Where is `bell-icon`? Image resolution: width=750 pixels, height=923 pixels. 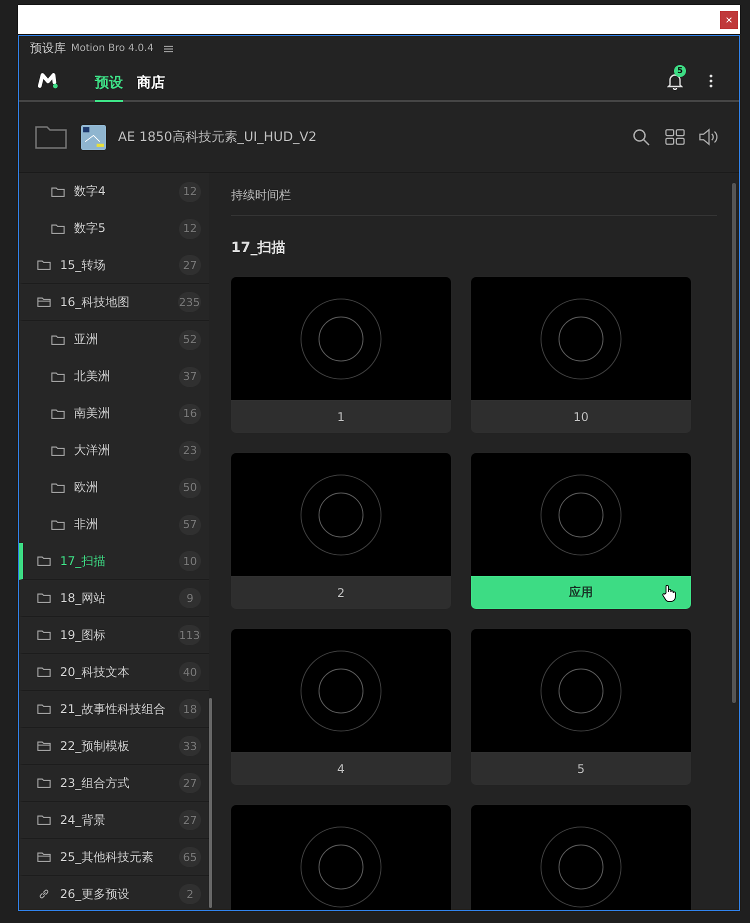 bell-icon is located at coordinates (675, 81).